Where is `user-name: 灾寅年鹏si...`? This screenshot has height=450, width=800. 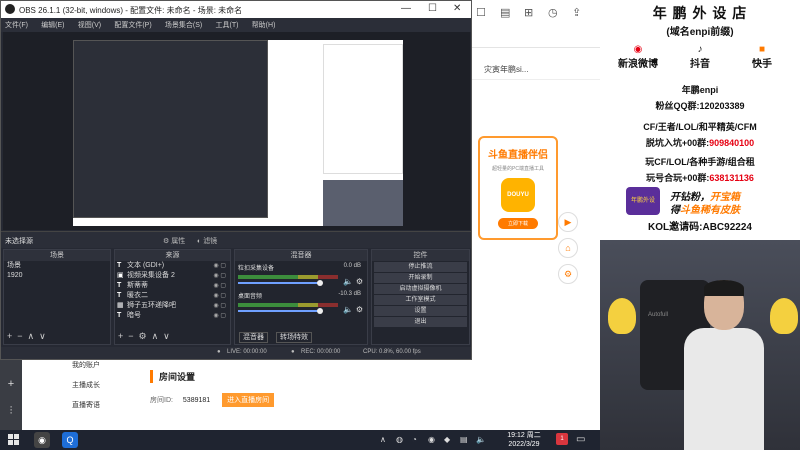
user-name: 灾寅年鹏si... is located at coordinates (506, 69).